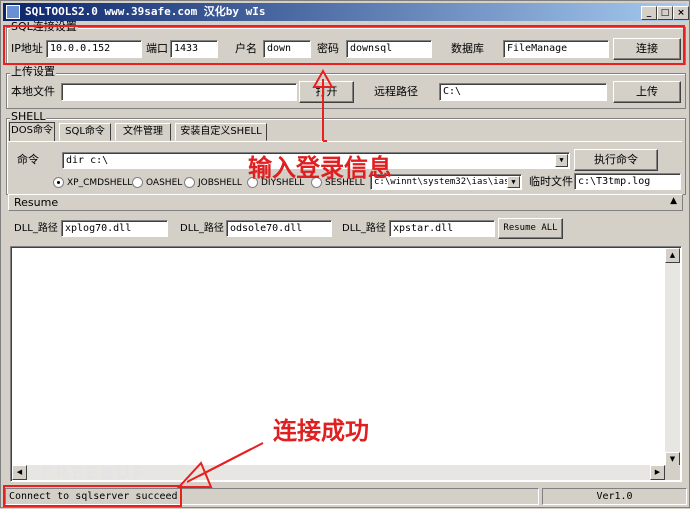  Describe the element at coordinates (551, 181) in the screenshot. I see `temp-file-label: 临时文件` at that location.